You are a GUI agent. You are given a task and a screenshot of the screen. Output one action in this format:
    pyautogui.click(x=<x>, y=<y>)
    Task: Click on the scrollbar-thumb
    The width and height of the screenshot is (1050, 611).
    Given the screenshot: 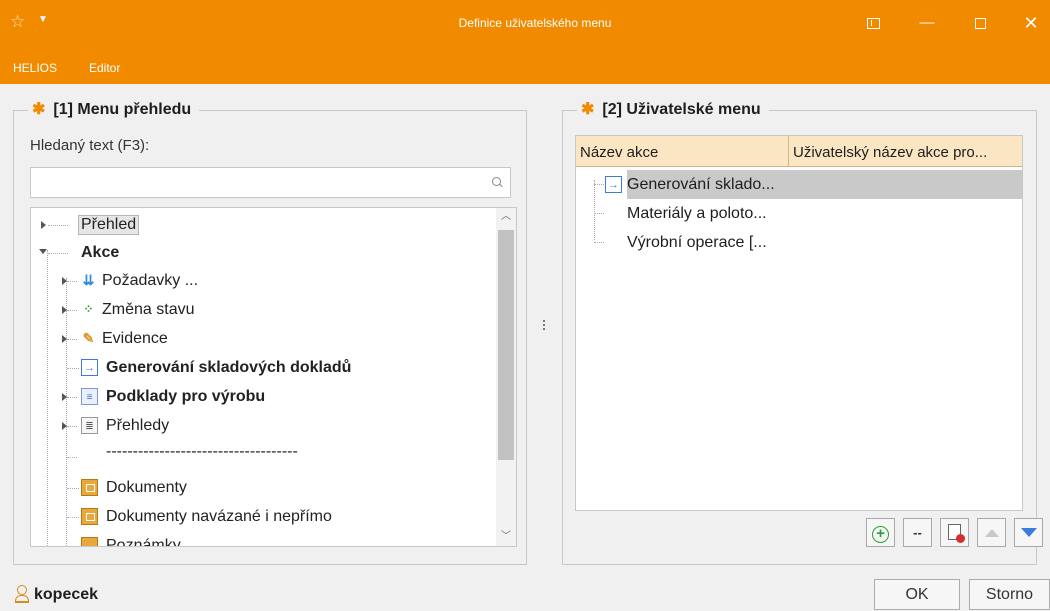 What is the action you would take?
    pyautogui.click(x=506, y=345)
    